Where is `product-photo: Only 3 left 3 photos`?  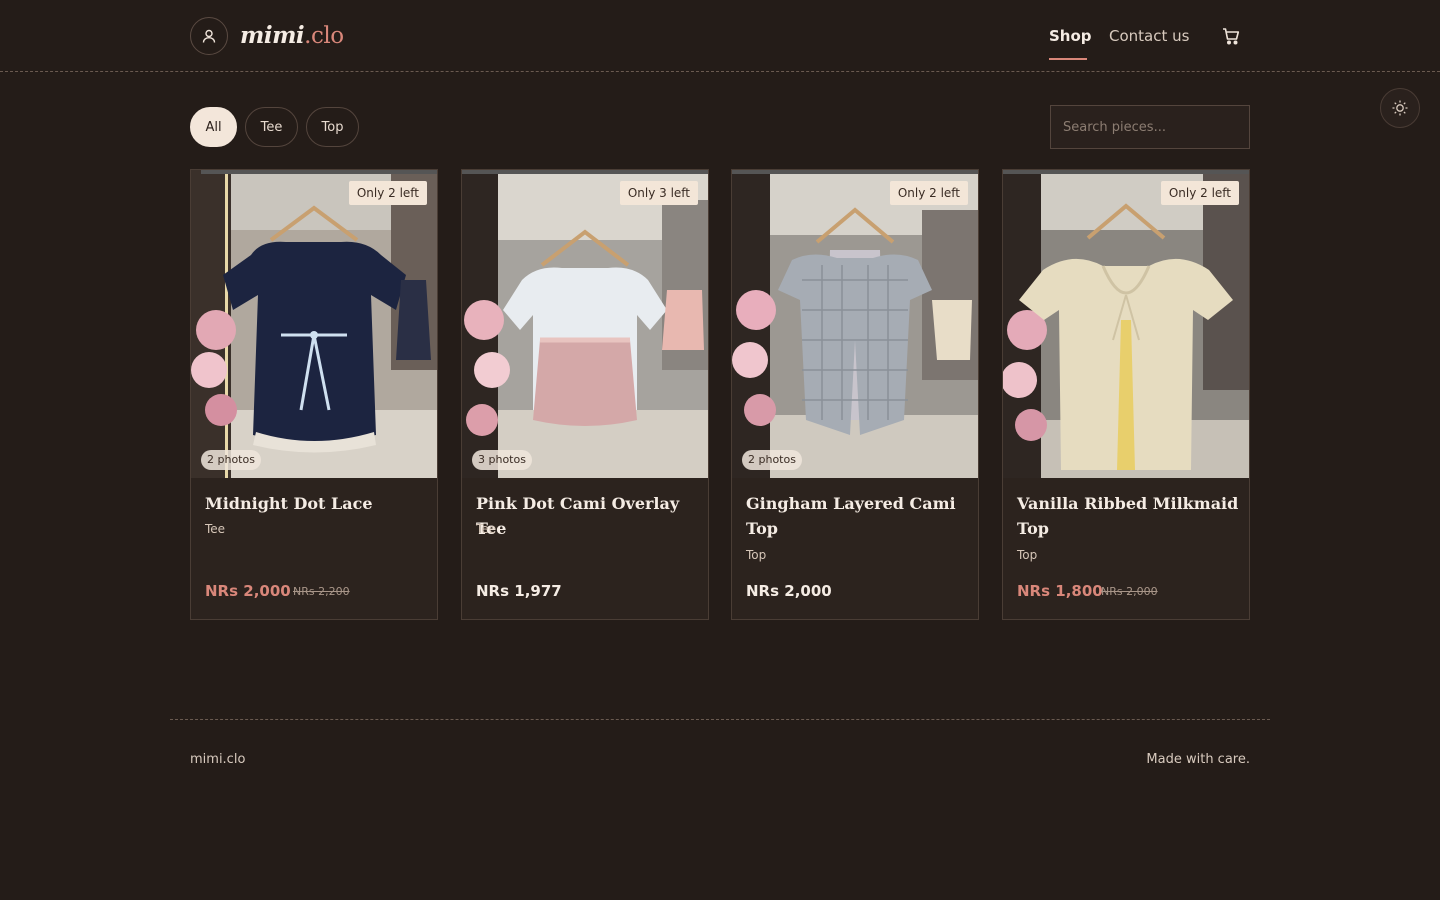 product-photo: Only 3 left 3 photos is located at coordinates (585, 324).